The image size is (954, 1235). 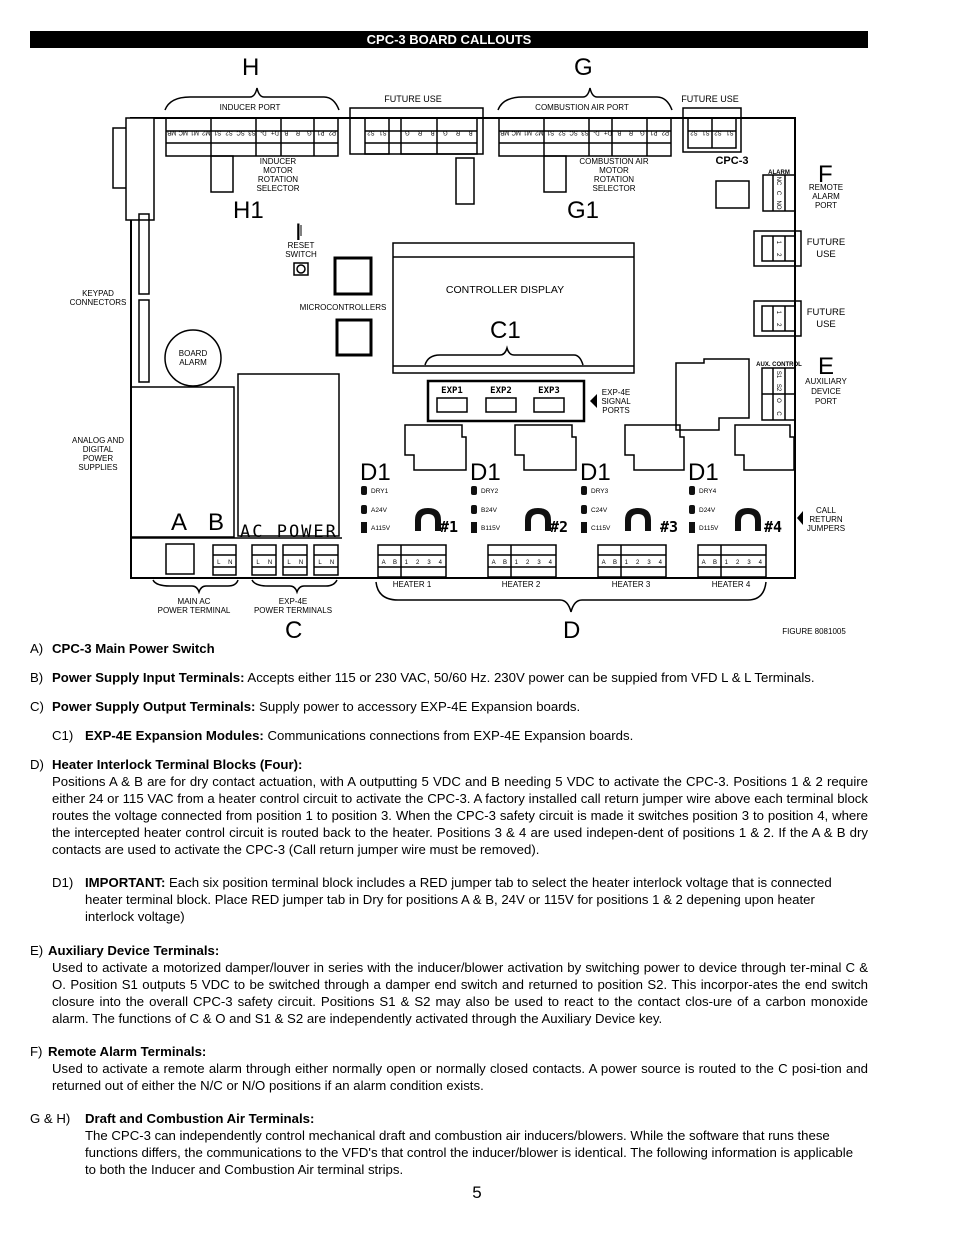 I want to click on combustion-pin-label: B, so click(x=619, y=132).